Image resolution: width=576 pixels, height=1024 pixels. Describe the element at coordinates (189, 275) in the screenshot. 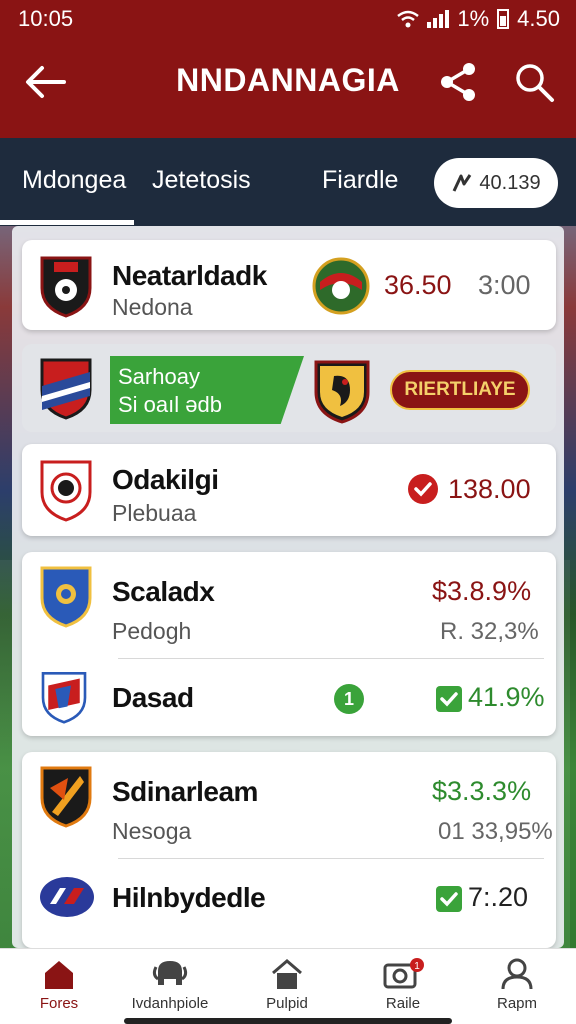

I see `team-name: Neatarldadk` at that location.